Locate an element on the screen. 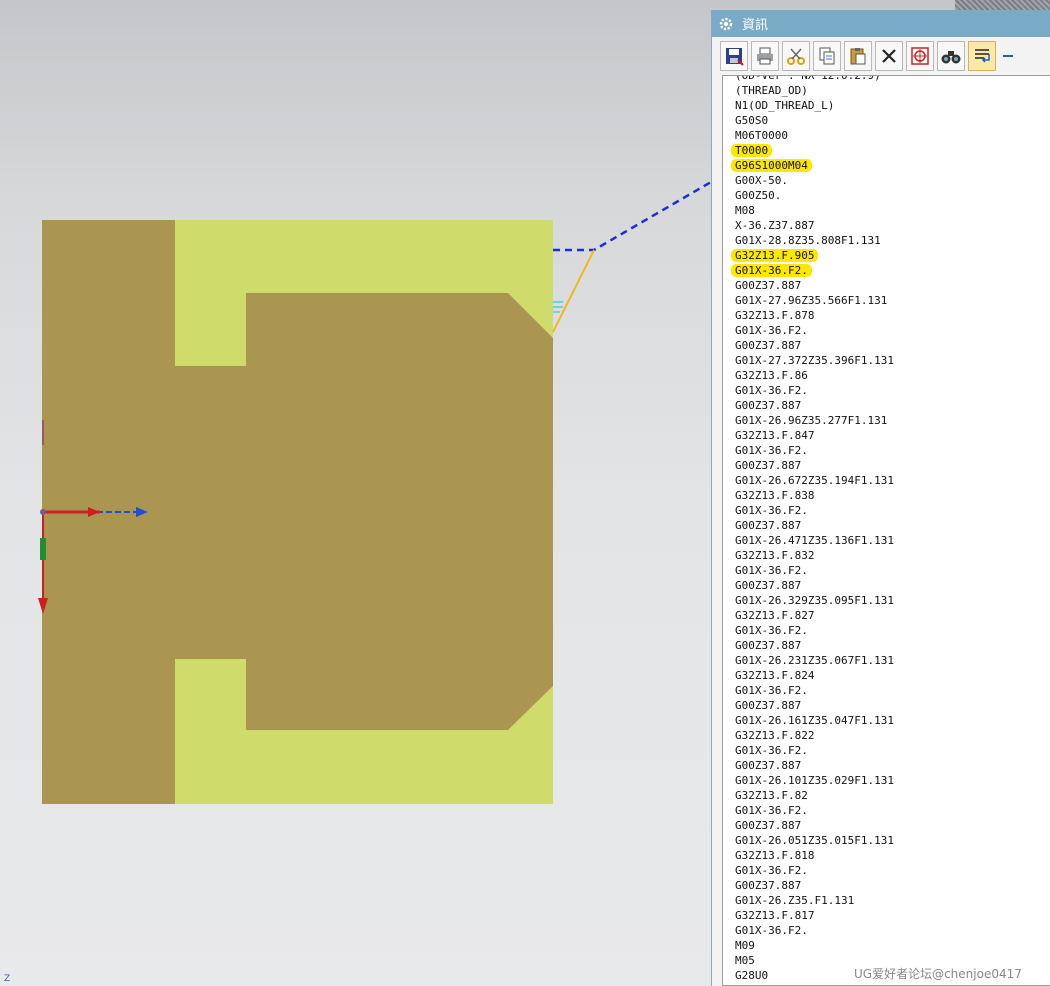  code-text: G32Z13.F.82 is located at coordinates (771, 795).